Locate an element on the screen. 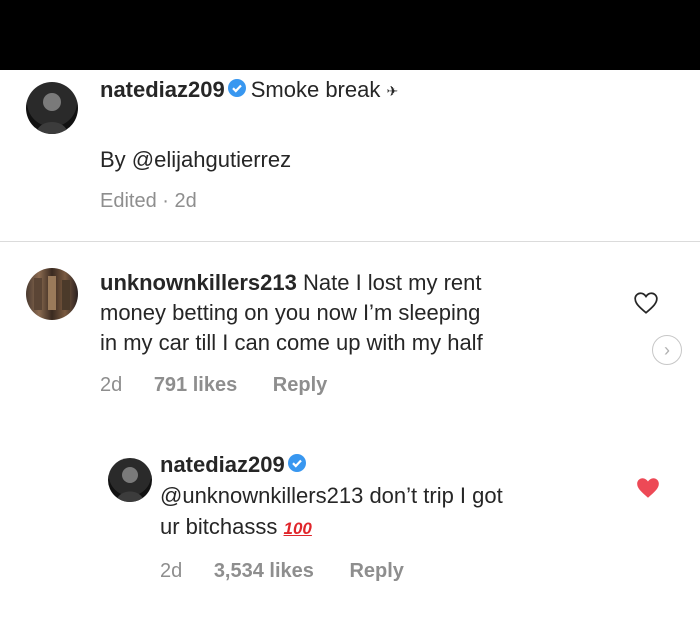  comment-meta: 2d 791 likes Reply is located at coordinates (213, 385).